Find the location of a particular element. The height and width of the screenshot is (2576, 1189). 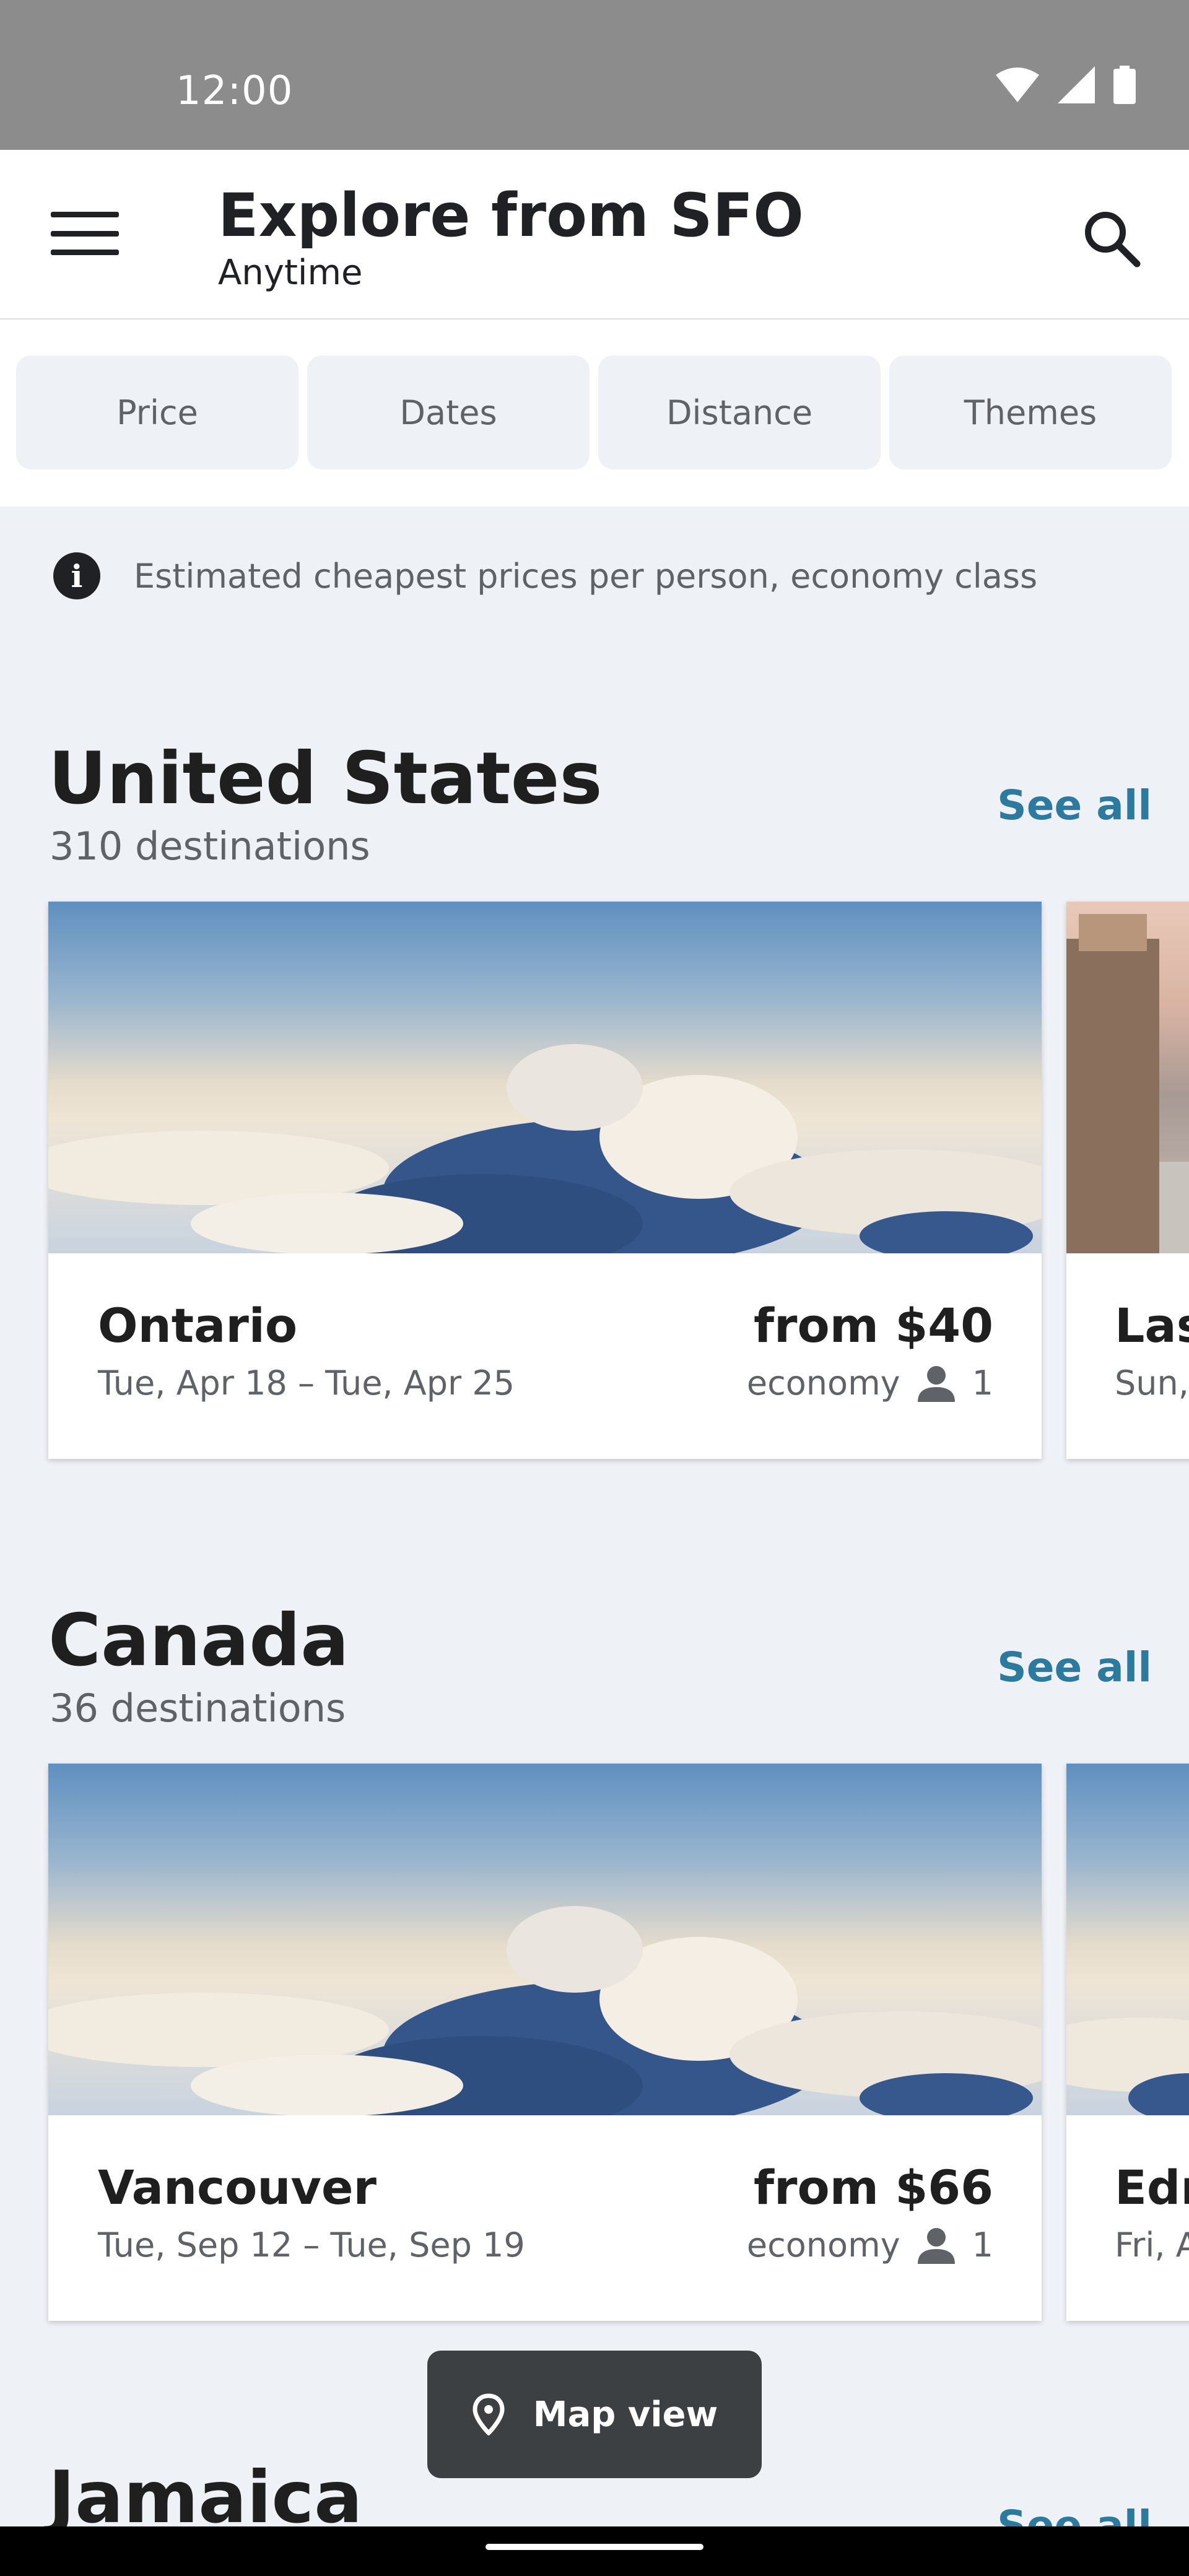

menu-icon is located at coordinates (85, 214).